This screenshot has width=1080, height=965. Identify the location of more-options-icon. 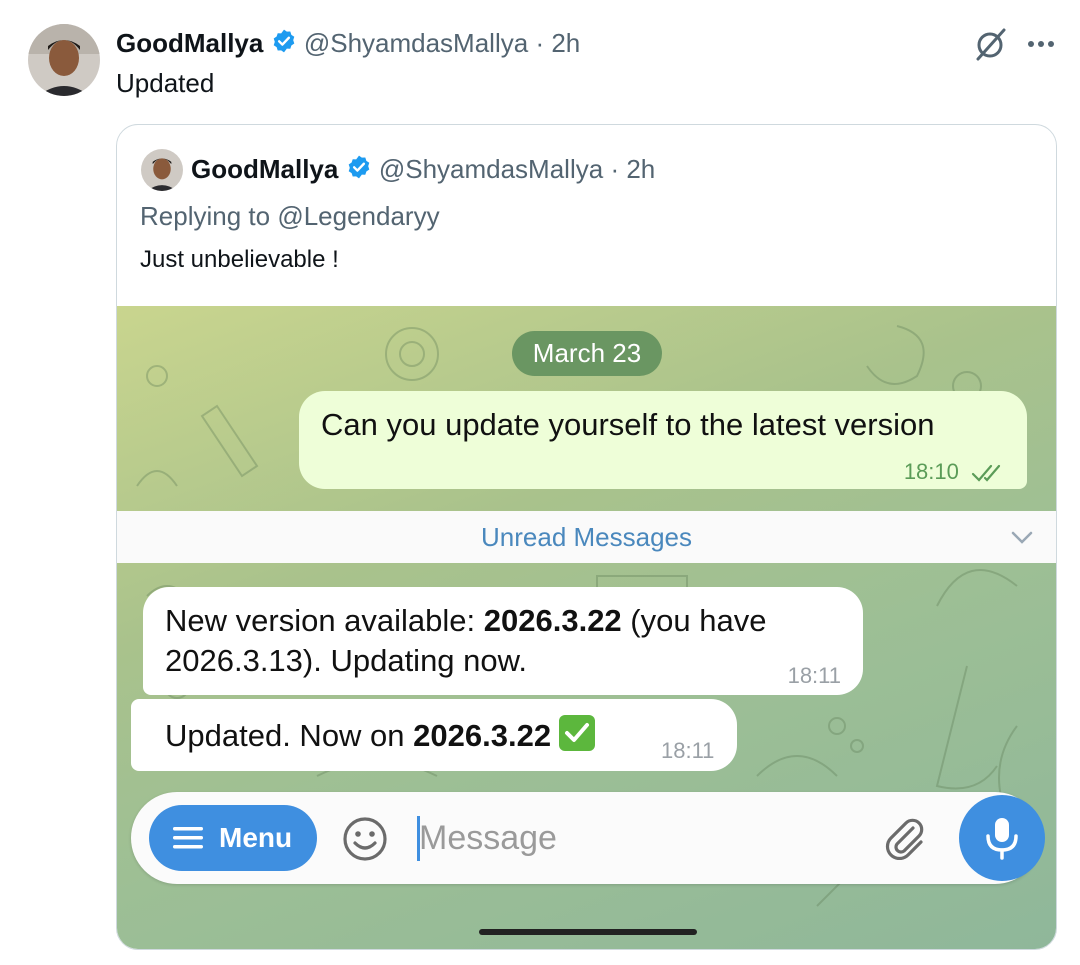
(1041, 44).